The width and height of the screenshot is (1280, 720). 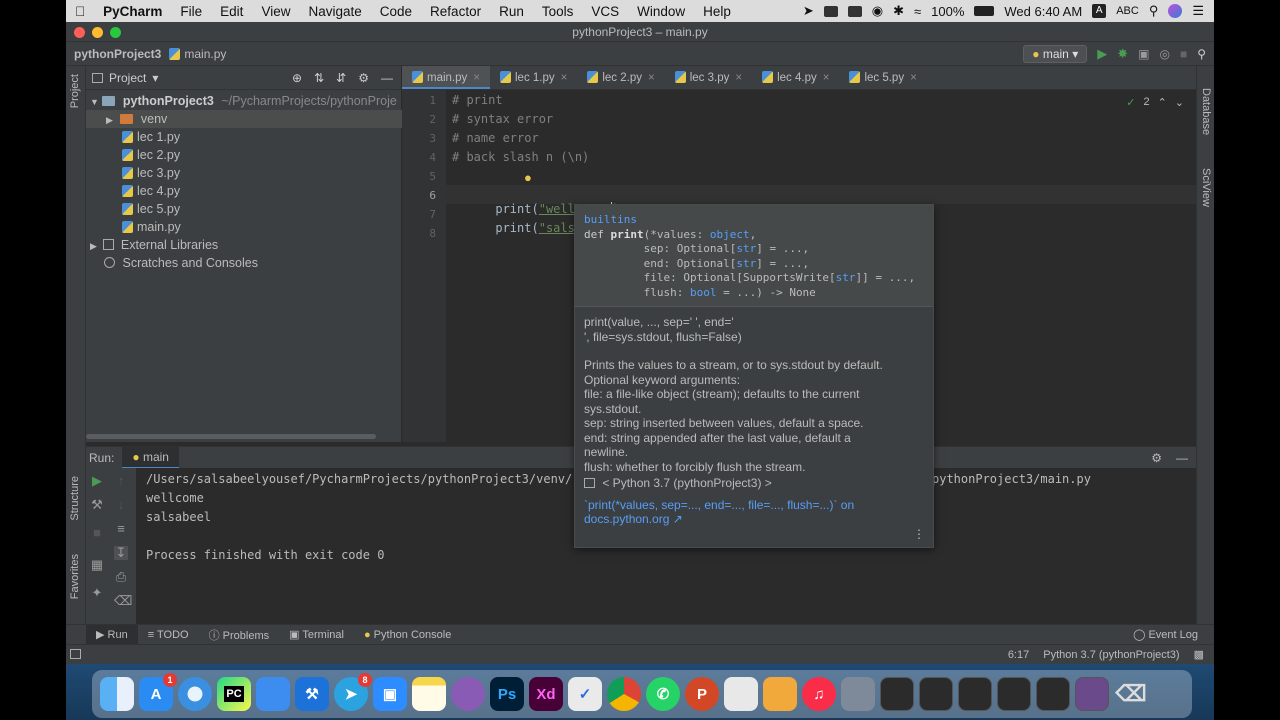 I want to click on menu-help: Help, so click(x=717, y=11).